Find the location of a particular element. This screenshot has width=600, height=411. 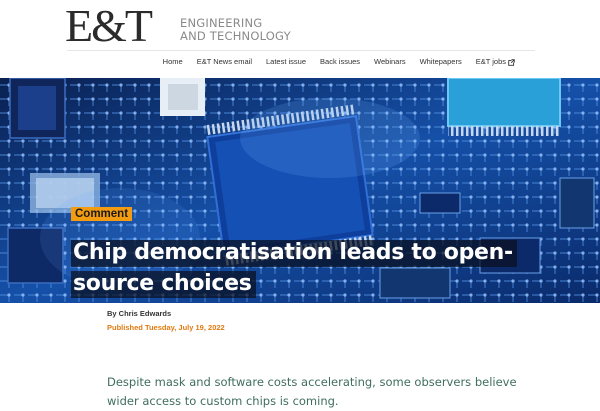

published-date: Published Tuesday, July 19, 2022 is located at coordinates (166, 327).